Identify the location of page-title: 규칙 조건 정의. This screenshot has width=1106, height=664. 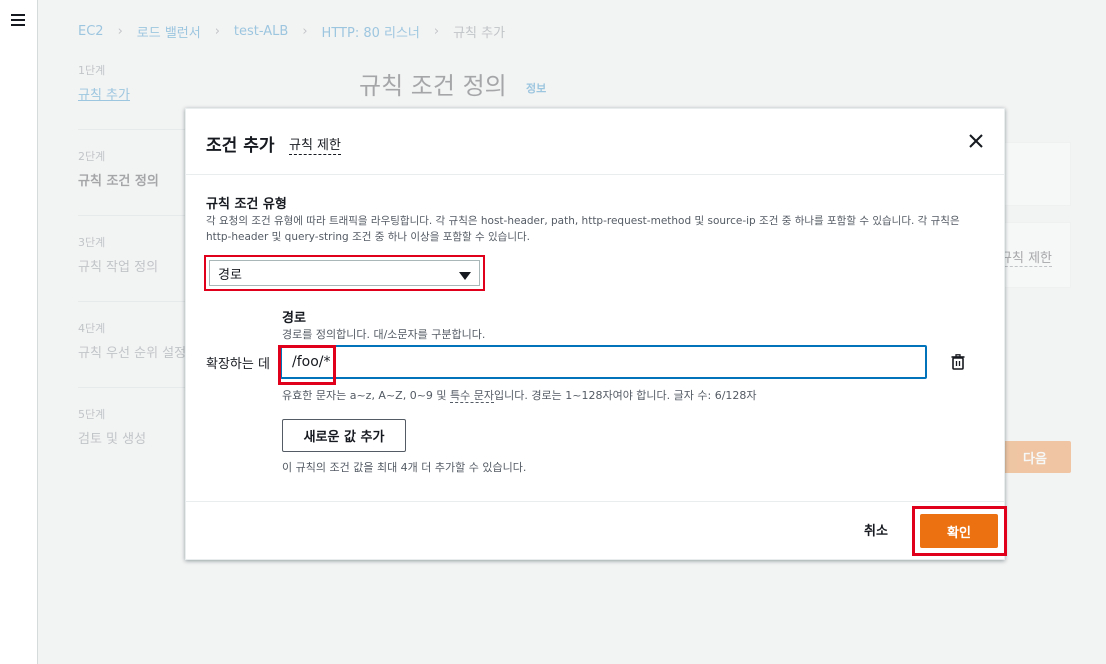
(433, 86).